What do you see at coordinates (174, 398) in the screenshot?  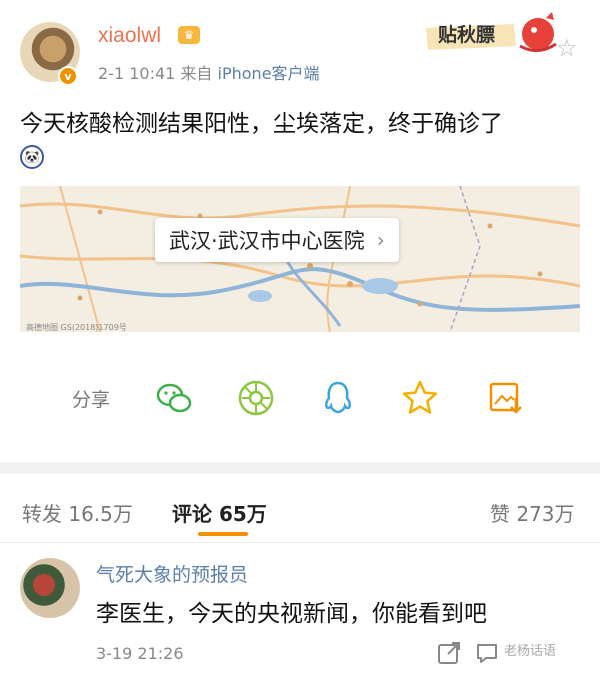 I see `wechat-icon` at bounding box center [174, 398].